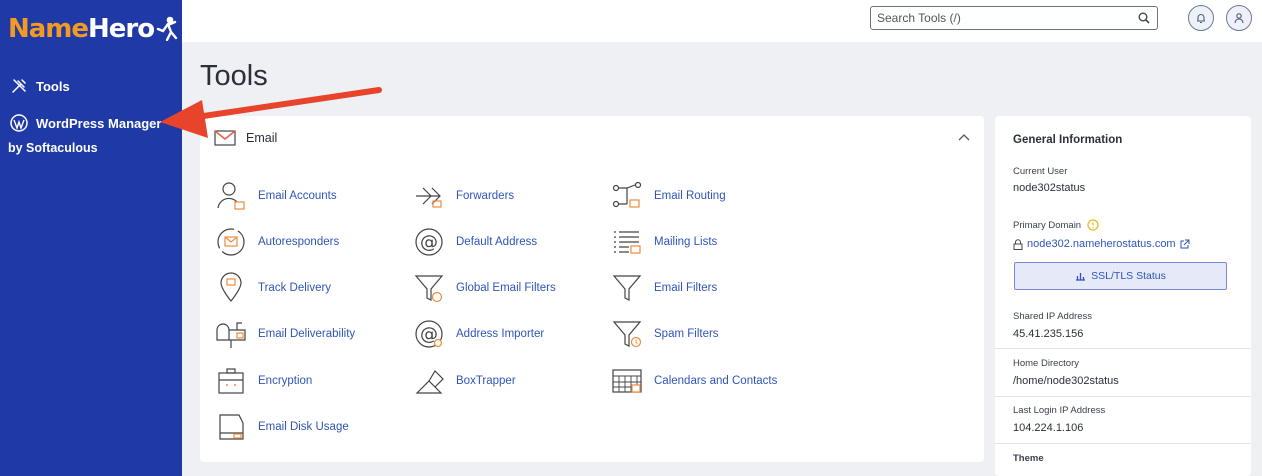 The width and height of the screenshot is (1262, 476). I want to click on tool-label: Email Deliverability, so click(307, 334).